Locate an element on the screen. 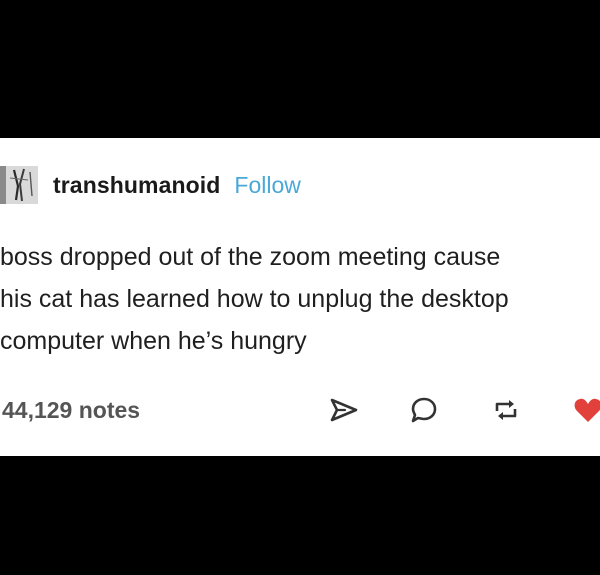 The width and height of the screenshot is (600, 575). reblog-icon is located at coordinates (506, 410).